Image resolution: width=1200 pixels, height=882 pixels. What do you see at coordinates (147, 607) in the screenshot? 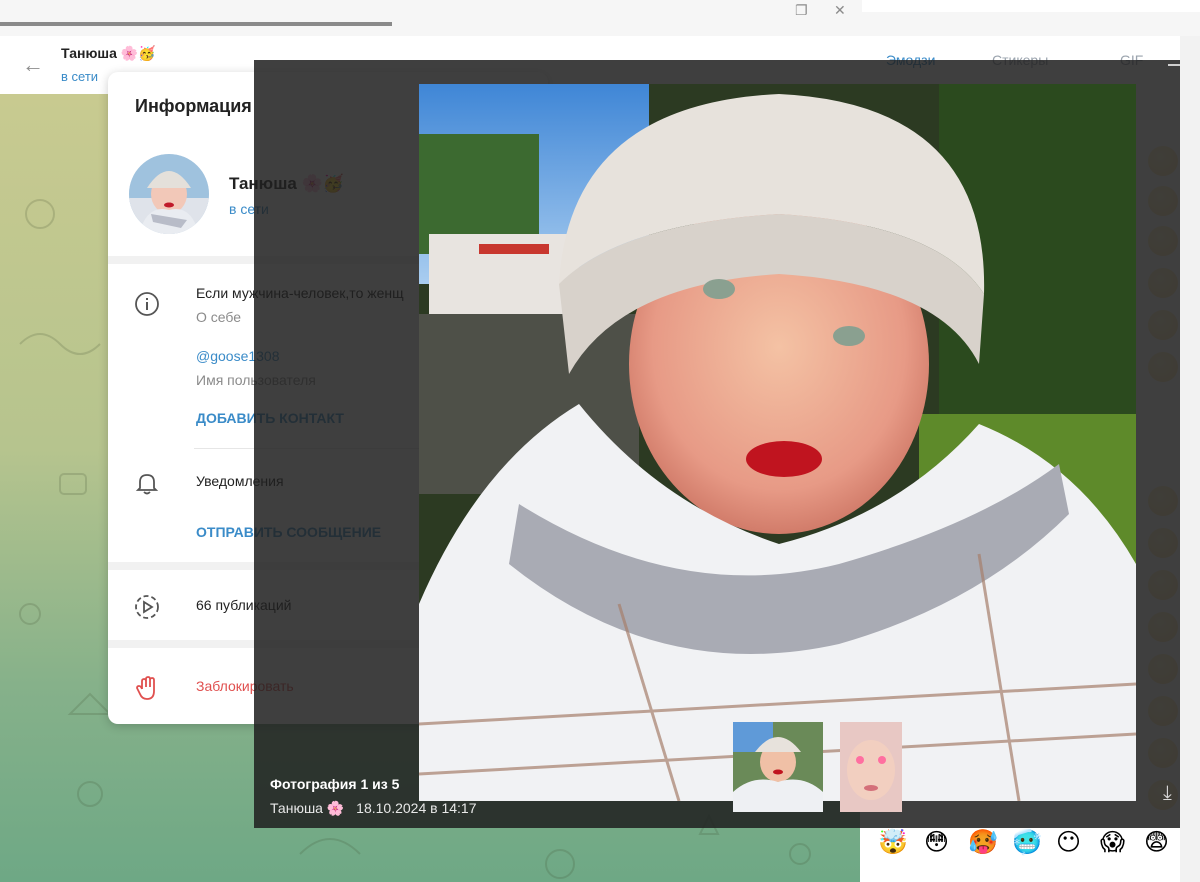
I see `stories-icon` at bounding box center [147, 607].